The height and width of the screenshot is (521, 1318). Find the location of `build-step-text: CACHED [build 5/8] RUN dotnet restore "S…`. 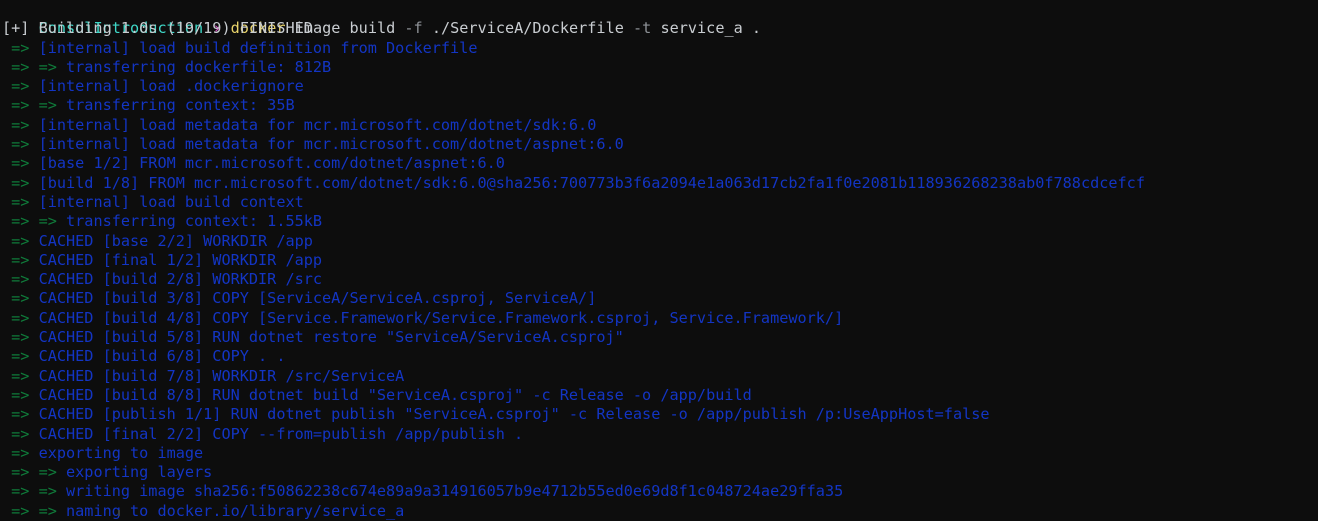

build-step-text: CACHED [build 5/8] RUN dotnet restore "S… is located at coordinates (331, 337).